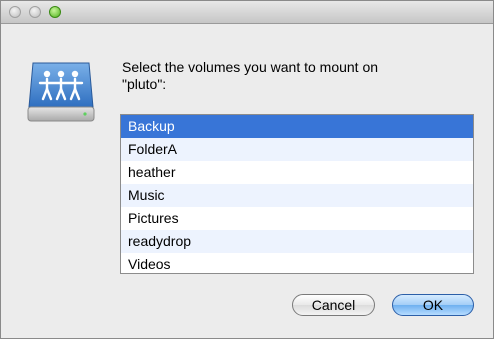 This screenshot has width=494, height=339. What do you see at coordinates (333, 305) in the screenshot?
I see `cancel-button: Cancel` at bounding box center [333, 305].